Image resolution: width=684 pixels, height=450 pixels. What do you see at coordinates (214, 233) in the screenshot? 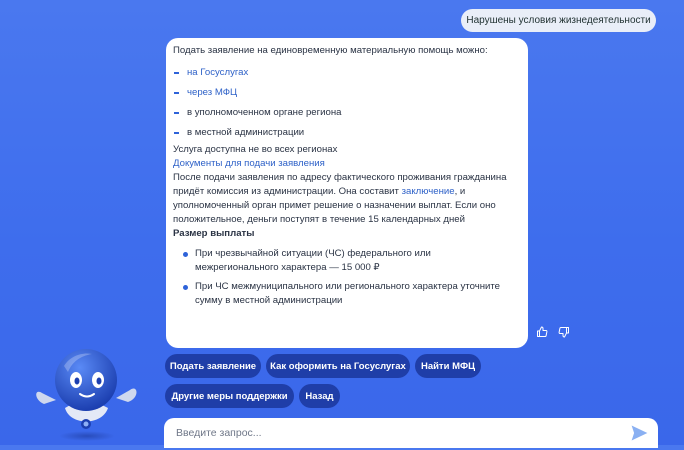
I see `payment-heading: Размер выплаты` at bounding box center [214, 233].